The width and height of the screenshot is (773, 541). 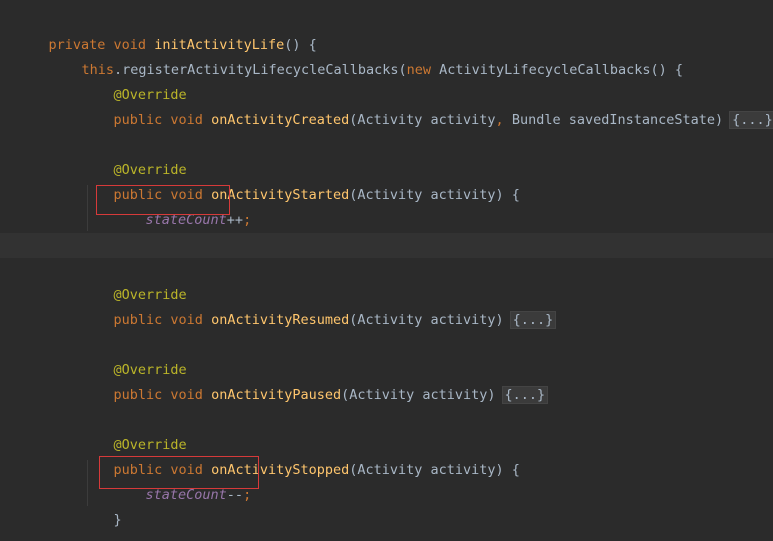 I want to click on method-name: onActivityResumed, so click(x=280, y=320).